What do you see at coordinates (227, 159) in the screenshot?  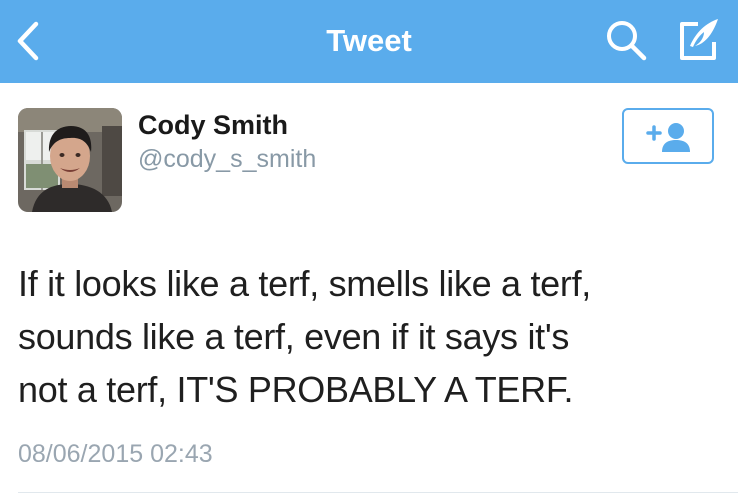 I see `user-handle: @cody_s_smith` at bounding box center [227, 159].